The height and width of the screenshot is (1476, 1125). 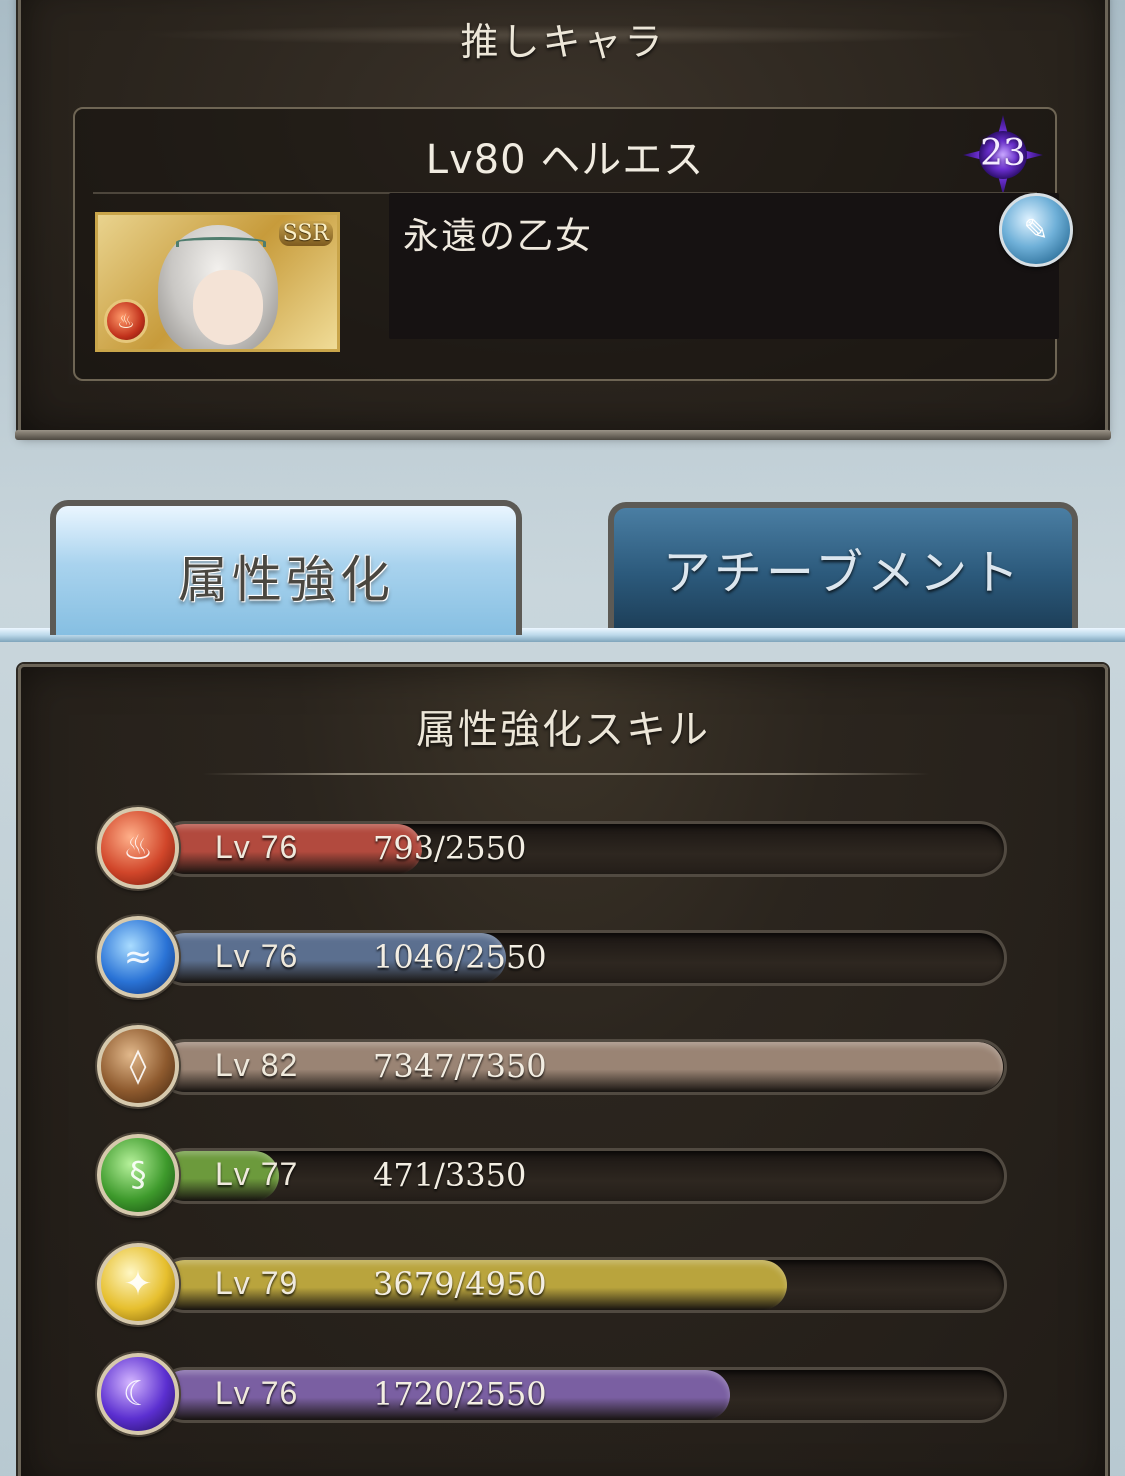 What do you see at coordinates (553, 1066) in the screenshot?
I see `skill-row-earth: ◊ Lv 82 7347/7350` at bounding box center [553, 1066].